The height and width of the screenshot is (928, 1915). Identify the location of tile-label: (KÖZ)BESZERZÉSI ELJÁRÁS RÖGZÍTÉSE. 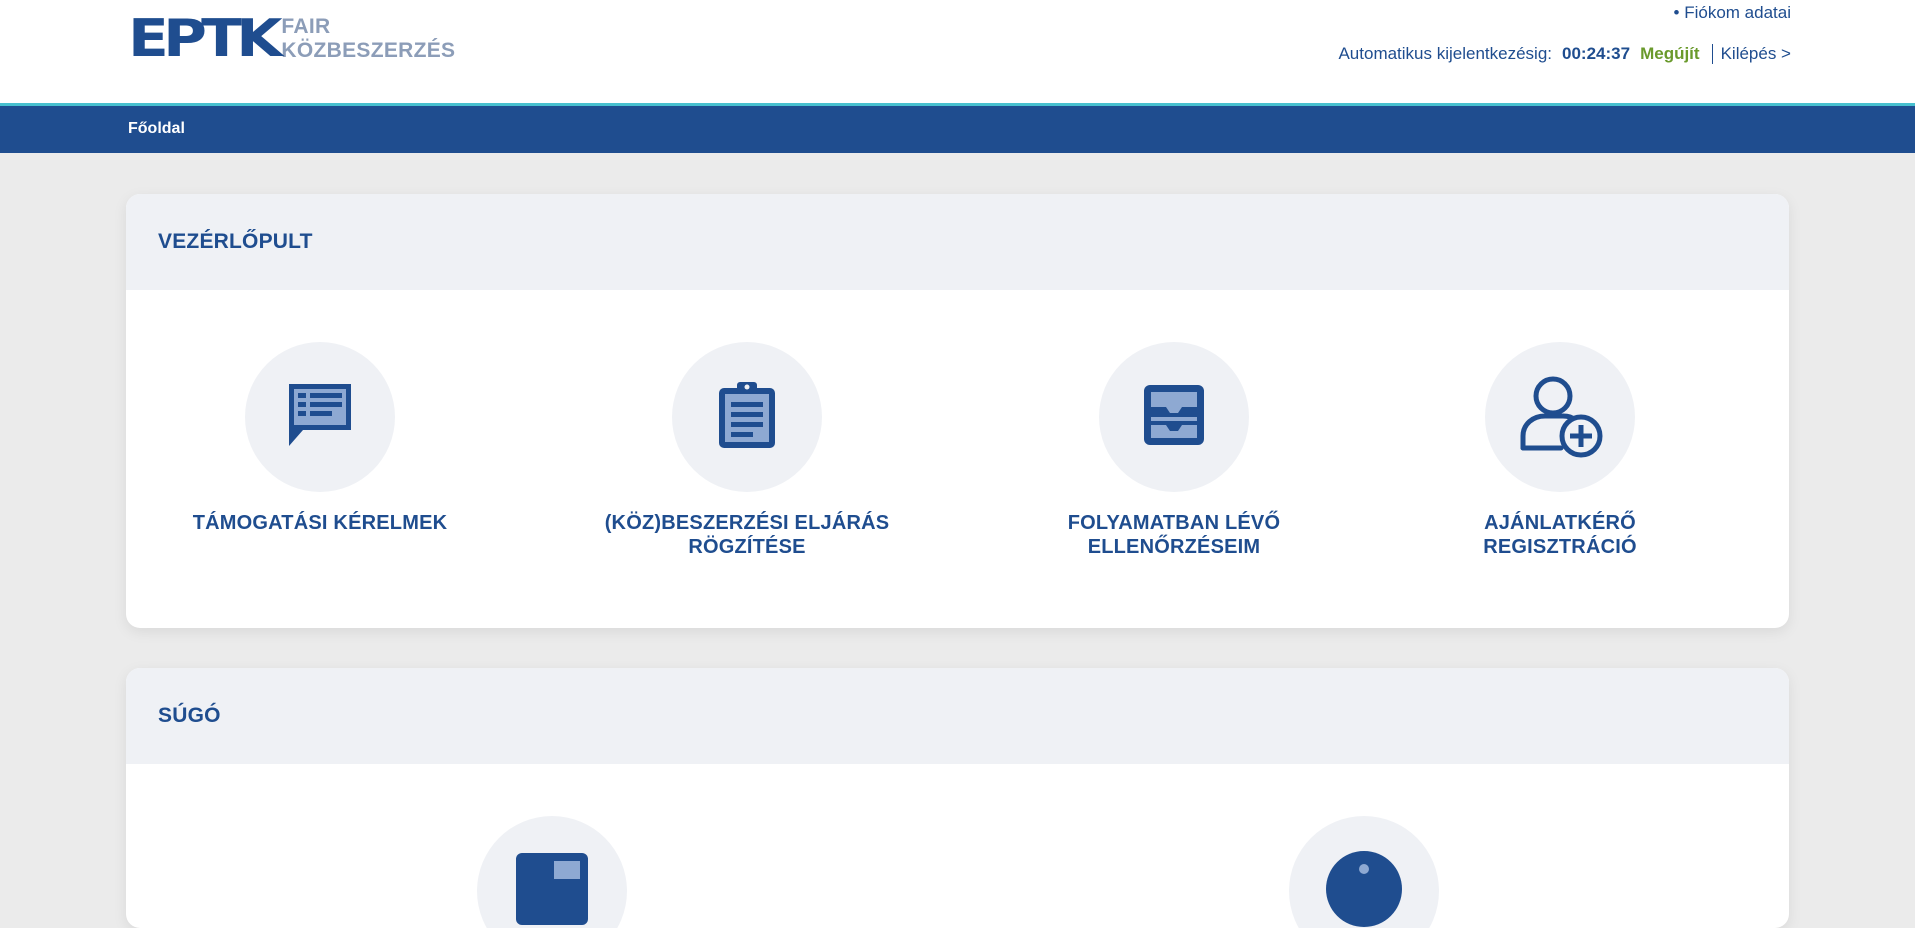
(747, 535).